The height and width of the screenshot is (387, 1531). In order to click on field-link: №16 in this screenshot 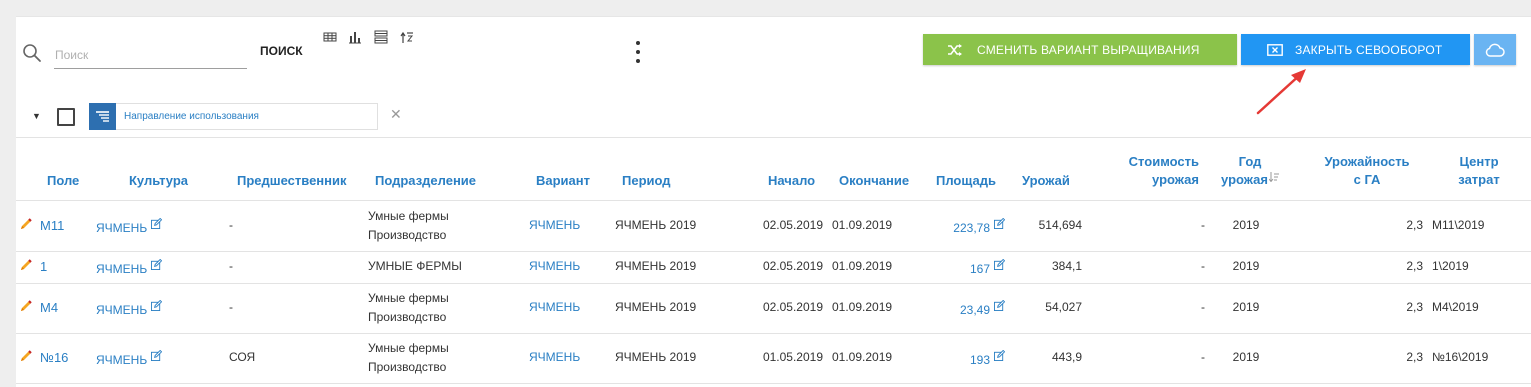, I will do `click(54, 357)`.